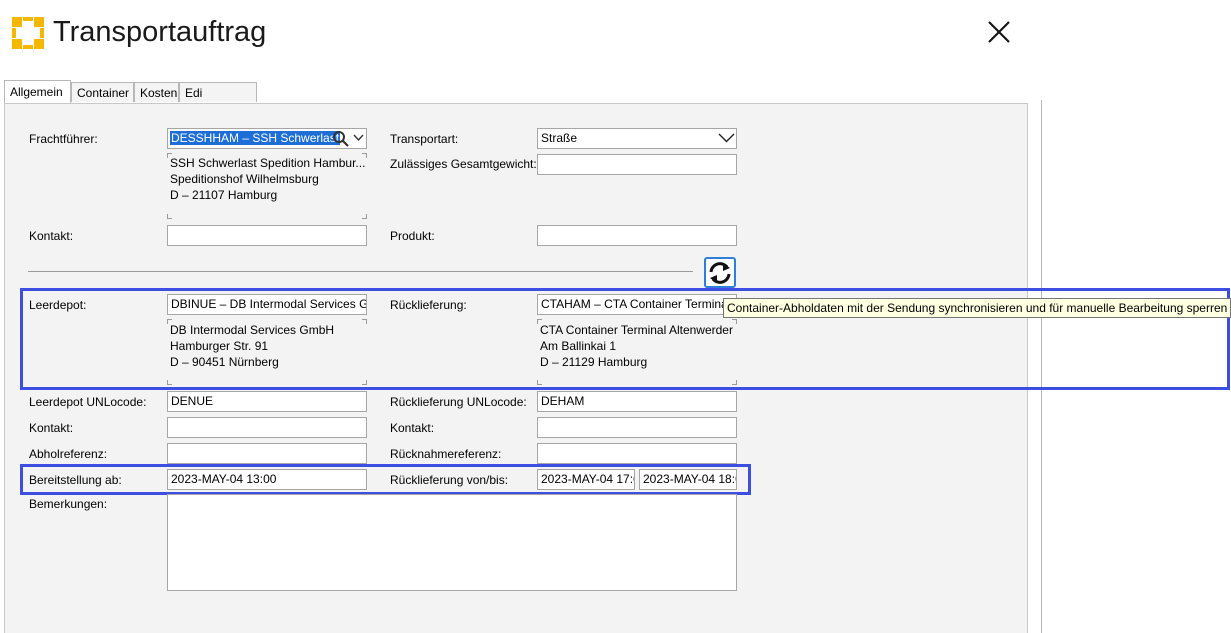  What do you see at coordinates (218, 101) in the screenshot?
I see `tab-edi-anhaenge: Edi Anhänge` at bounding box center [218, 101].